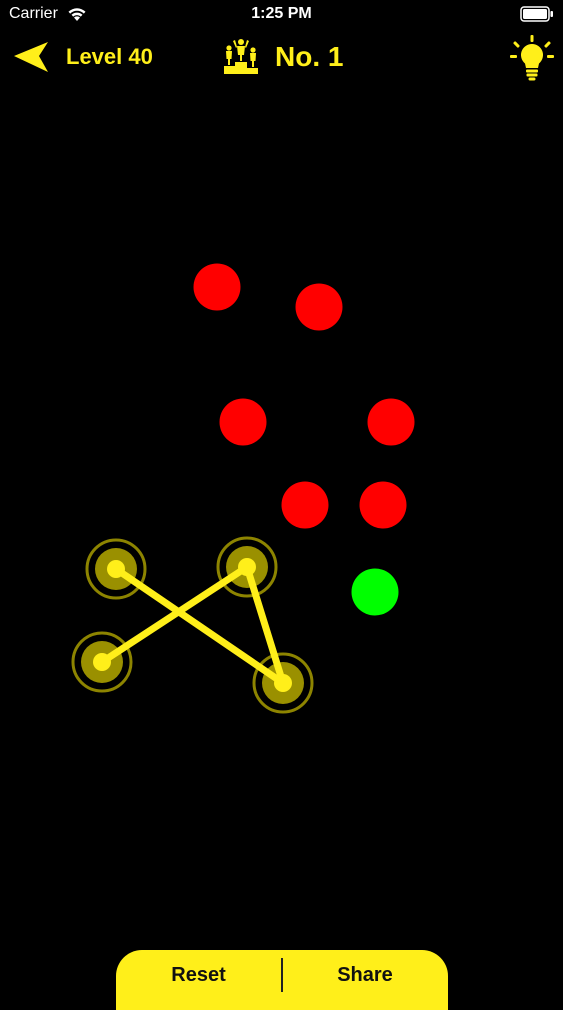 The width and height of the screenshot is (563, 1010). I want to click on connection-line, so click(199, 626).